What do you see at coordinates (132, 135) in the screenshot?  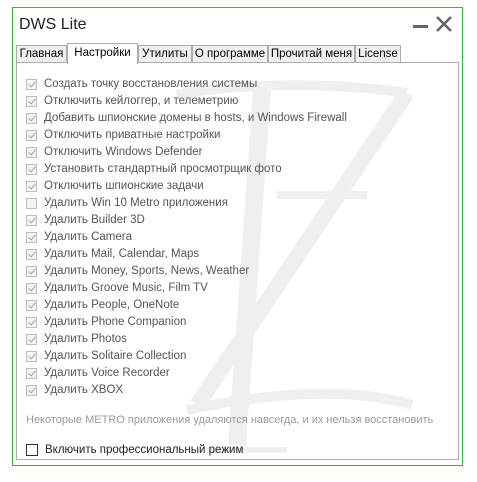 I see `option-label: Отключить приватные настройки` at bounding box center [132, 135].